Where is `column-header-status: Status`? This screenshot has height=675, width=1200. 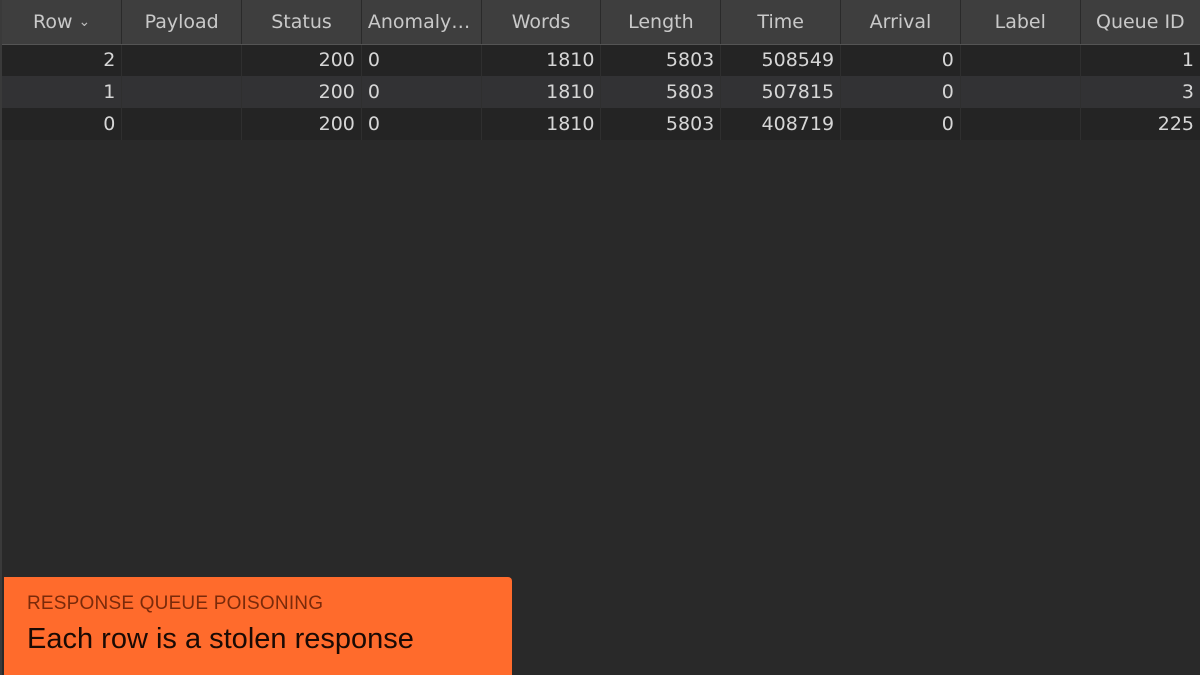 column-header-status: Status is located at coordinates (301, 22).